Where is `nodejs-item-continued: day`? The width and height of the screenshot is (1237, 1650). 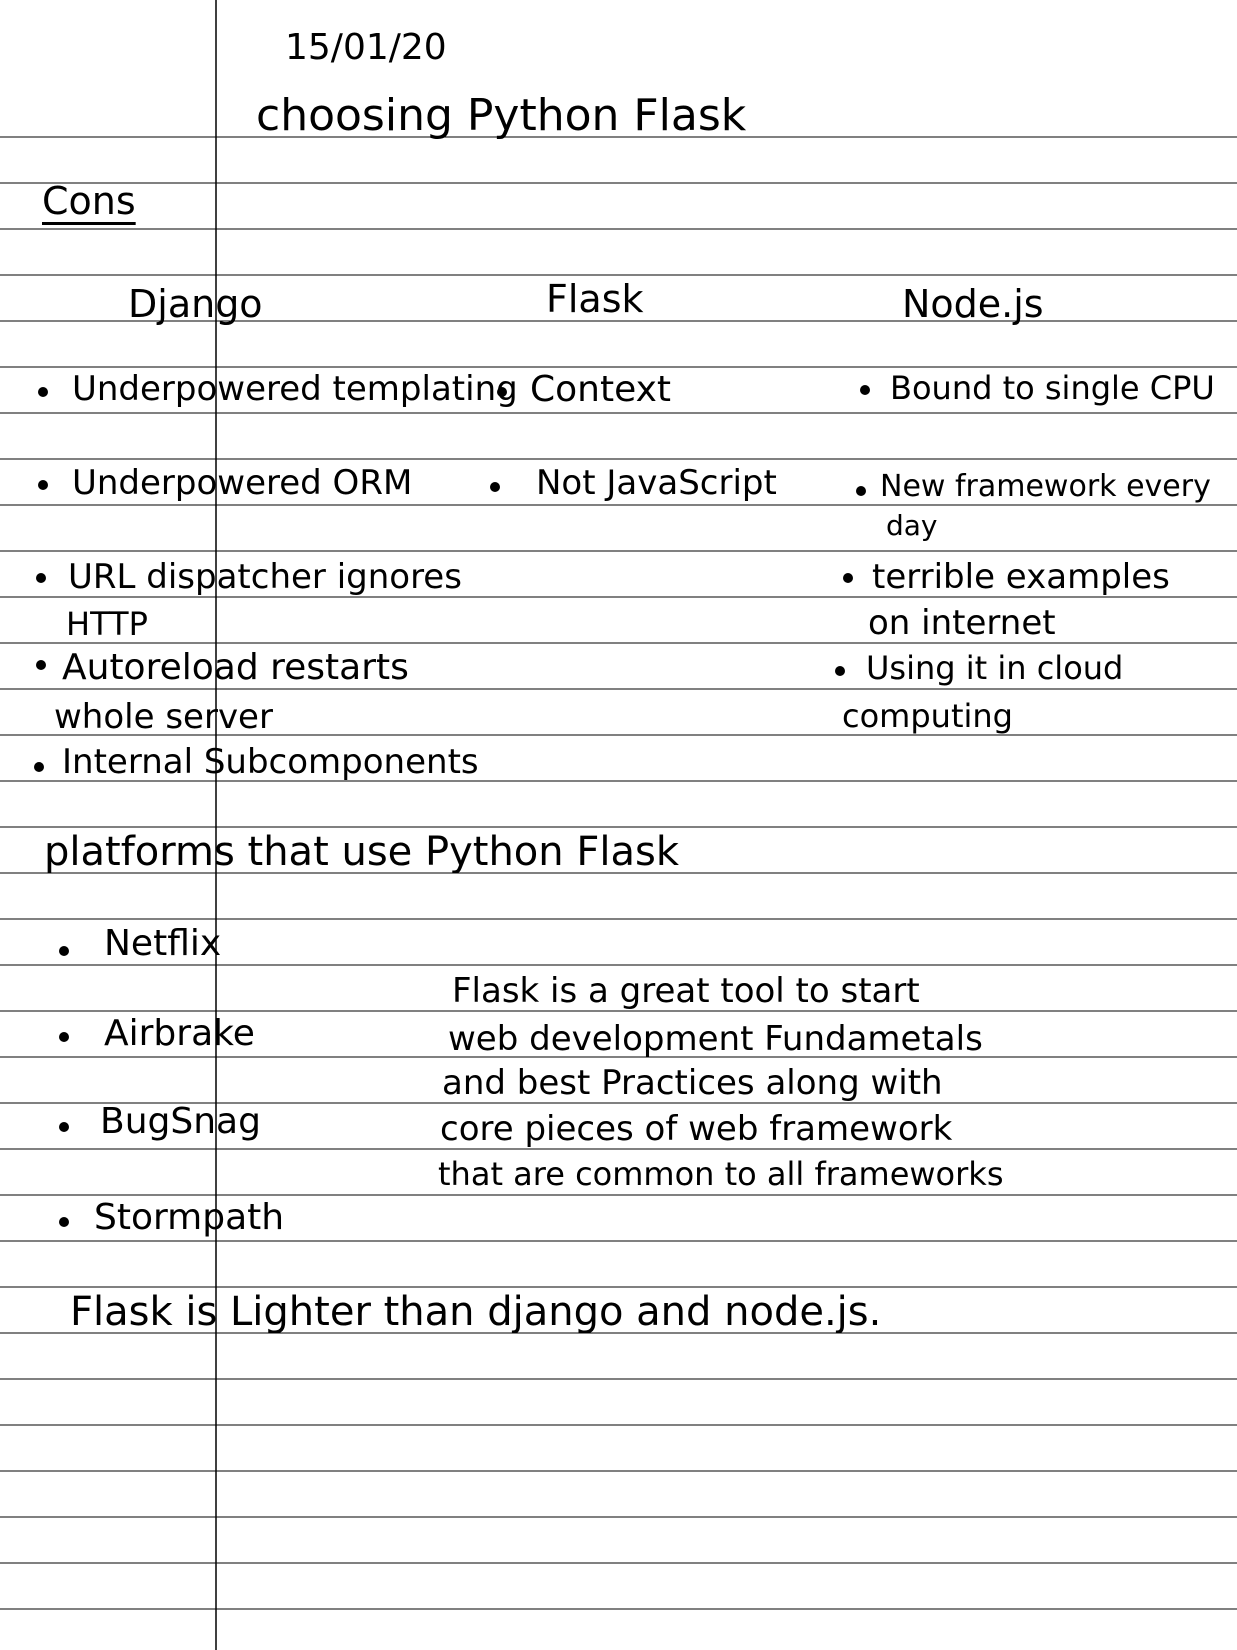 nodejs-item-continued: day is located at coordinates (912, 525).